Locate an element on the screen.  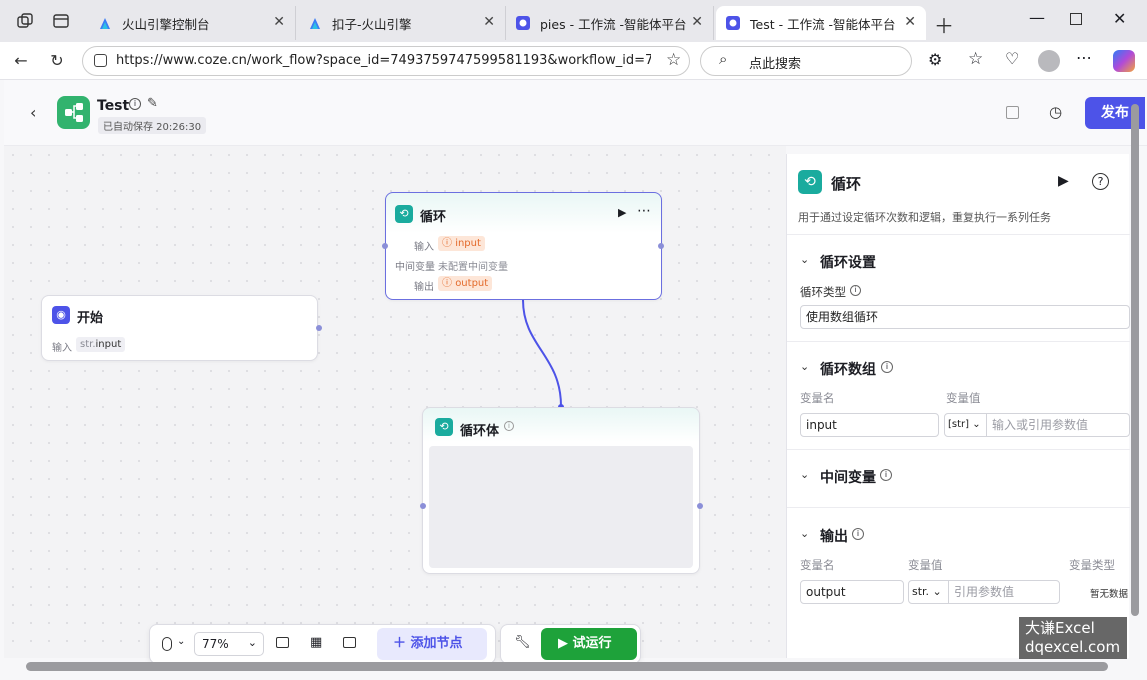
watermark-line1: 大谦Excel is located at coordinates (1060, 628).